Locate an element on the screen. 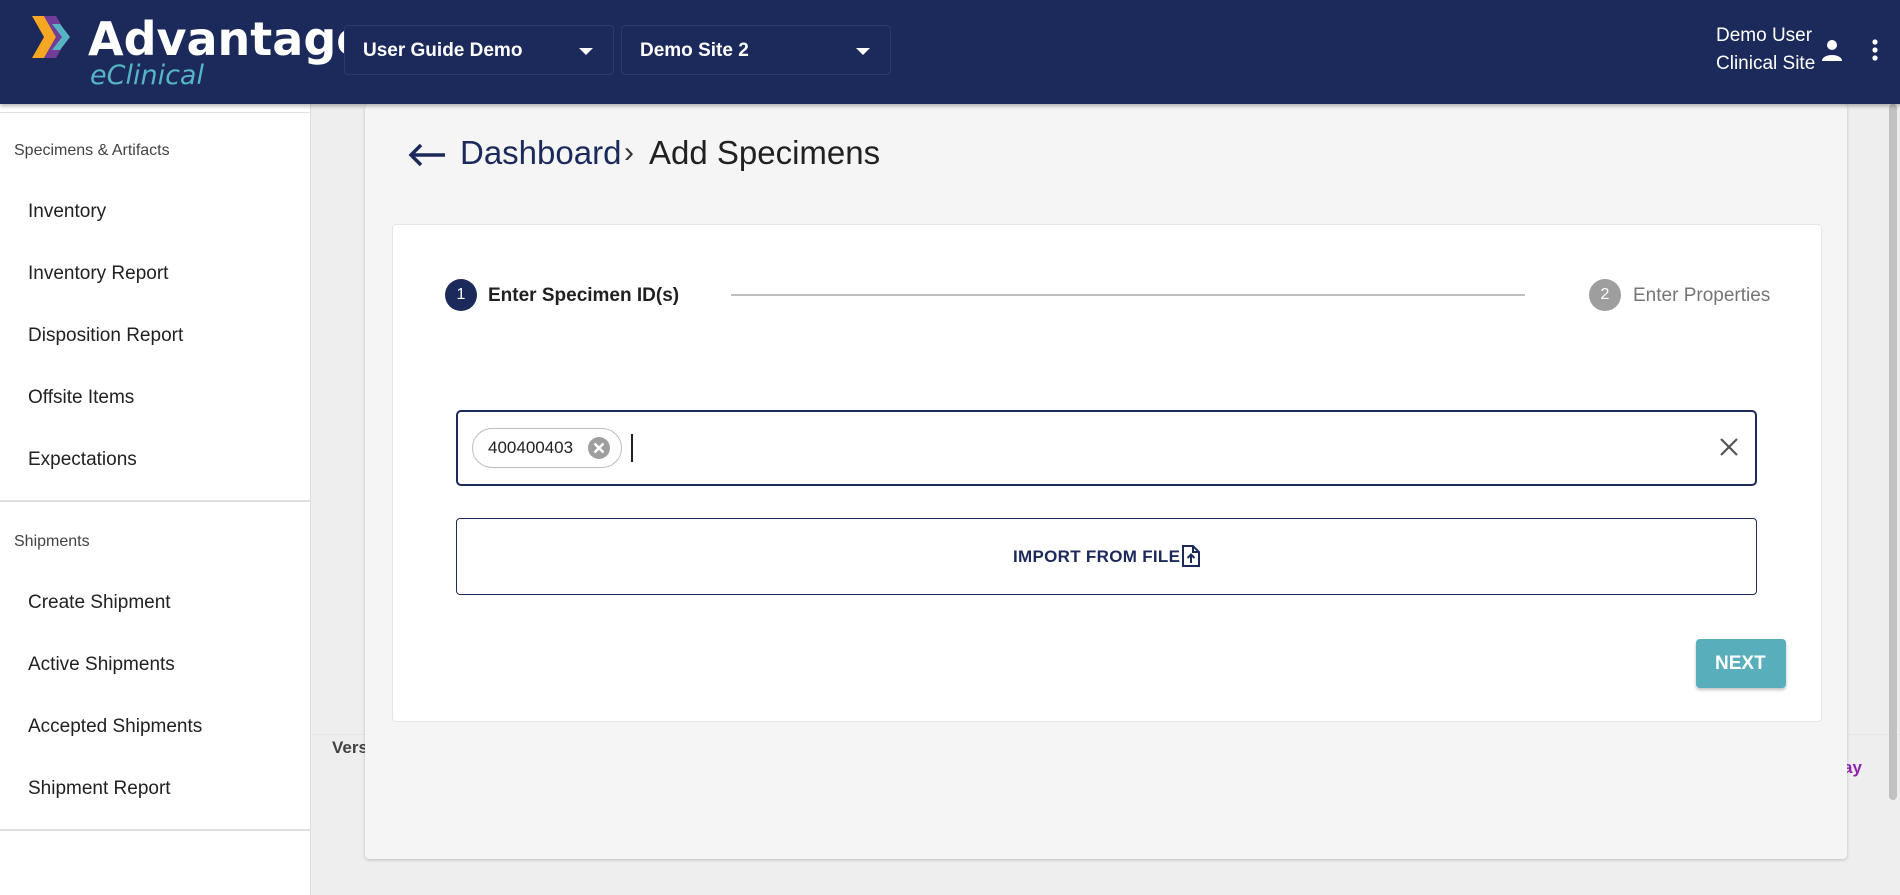 This screenshot has width=1900, height=895. text-cursor is located at coordinates (632, 448).